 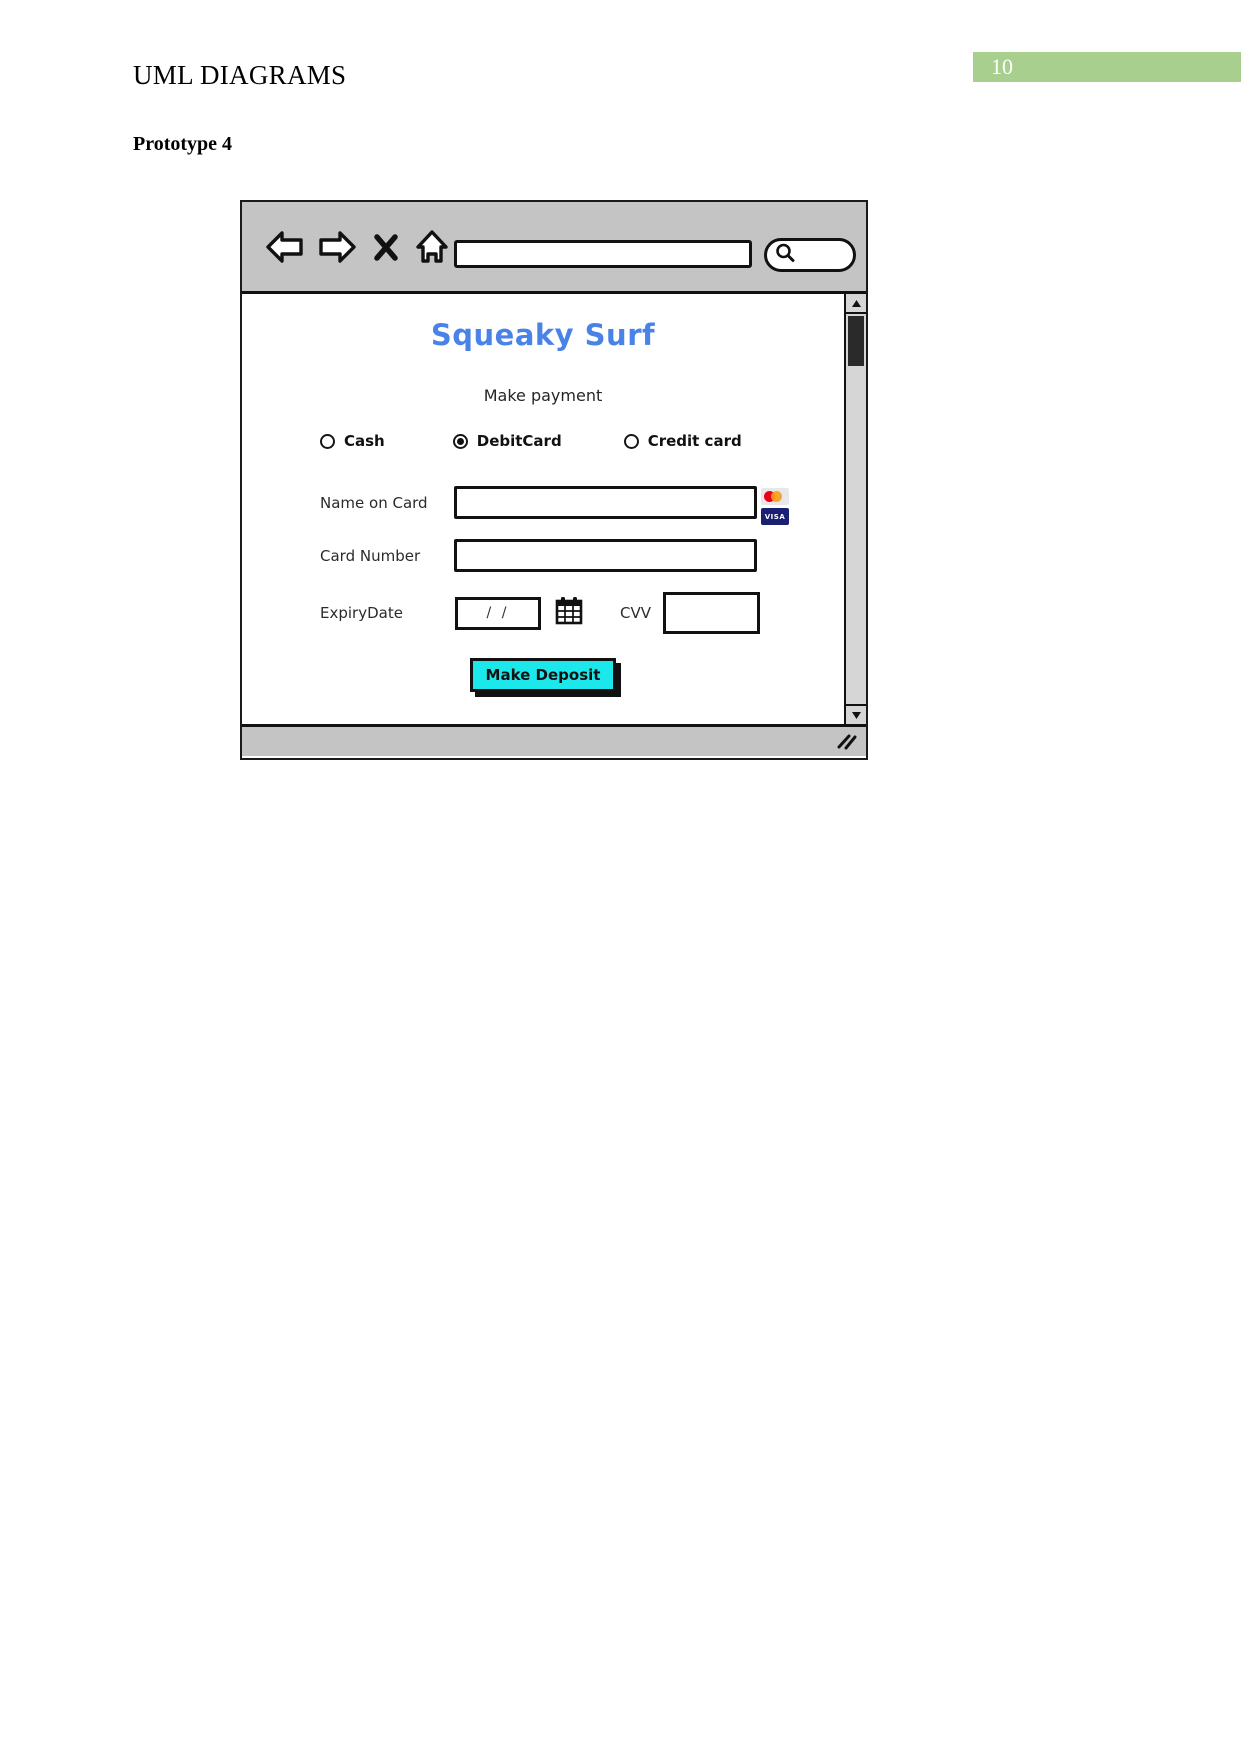 What do you see at coordinates (569, 613) in the screenshot?
I see `calendar-icon` at bounding box center [569, 613].